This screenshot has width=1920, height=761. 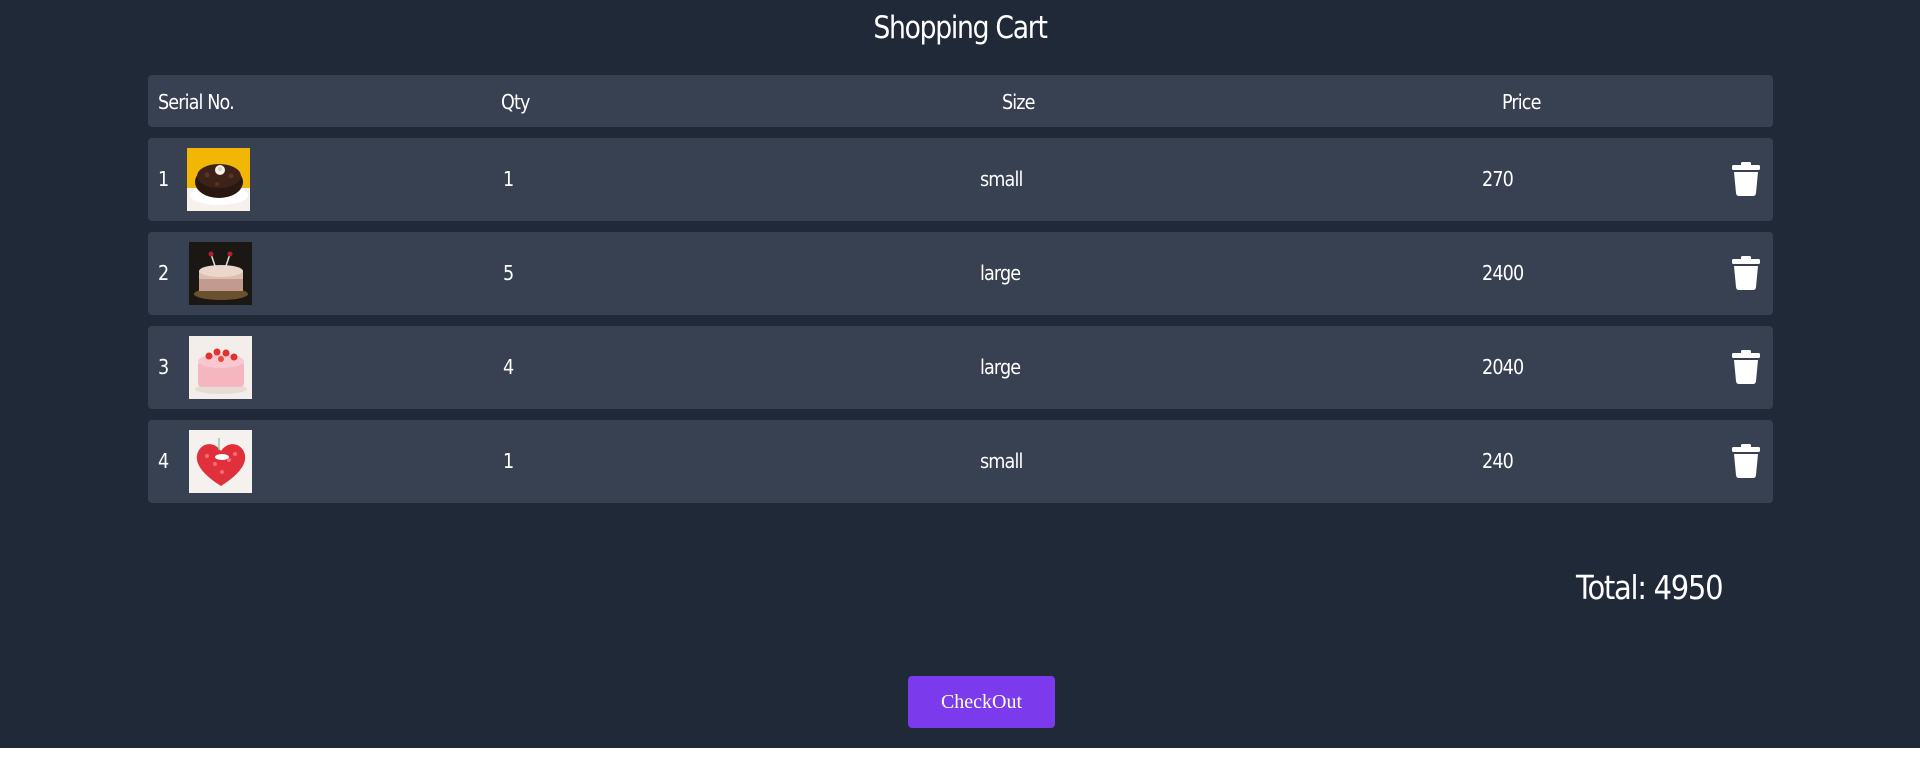 What do you see at coordinates (960, 273) in the screenshot?
I see `table-row: 2 5 large 2400` at bounding box center [960, 273].